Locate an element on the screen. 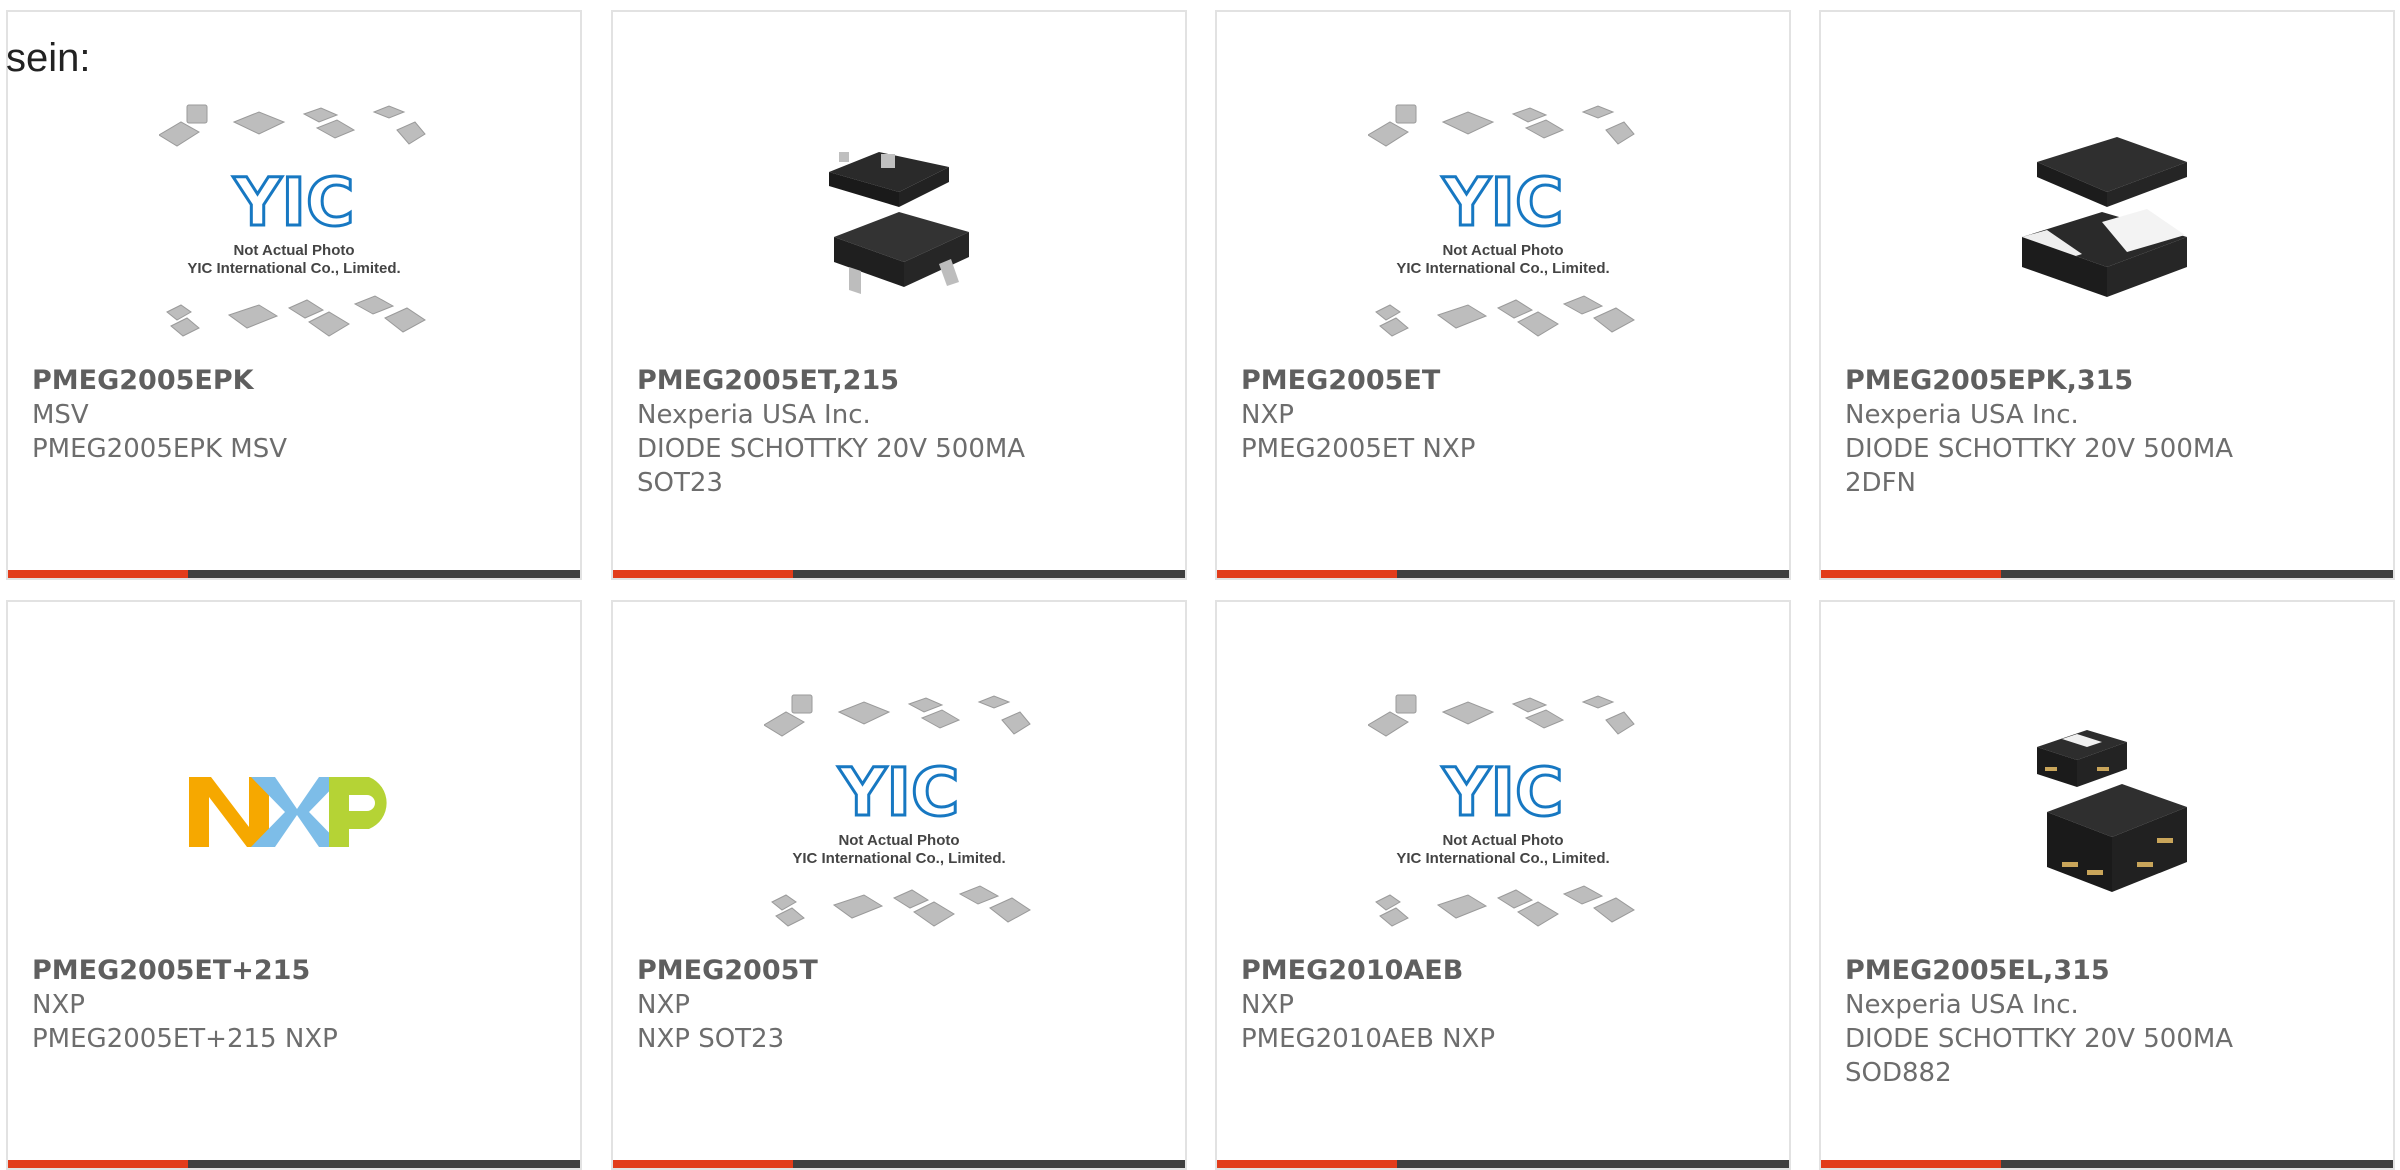 This screenshot has width=2400, height=1170. sot23-package-image is located at coordinates (899, 222).